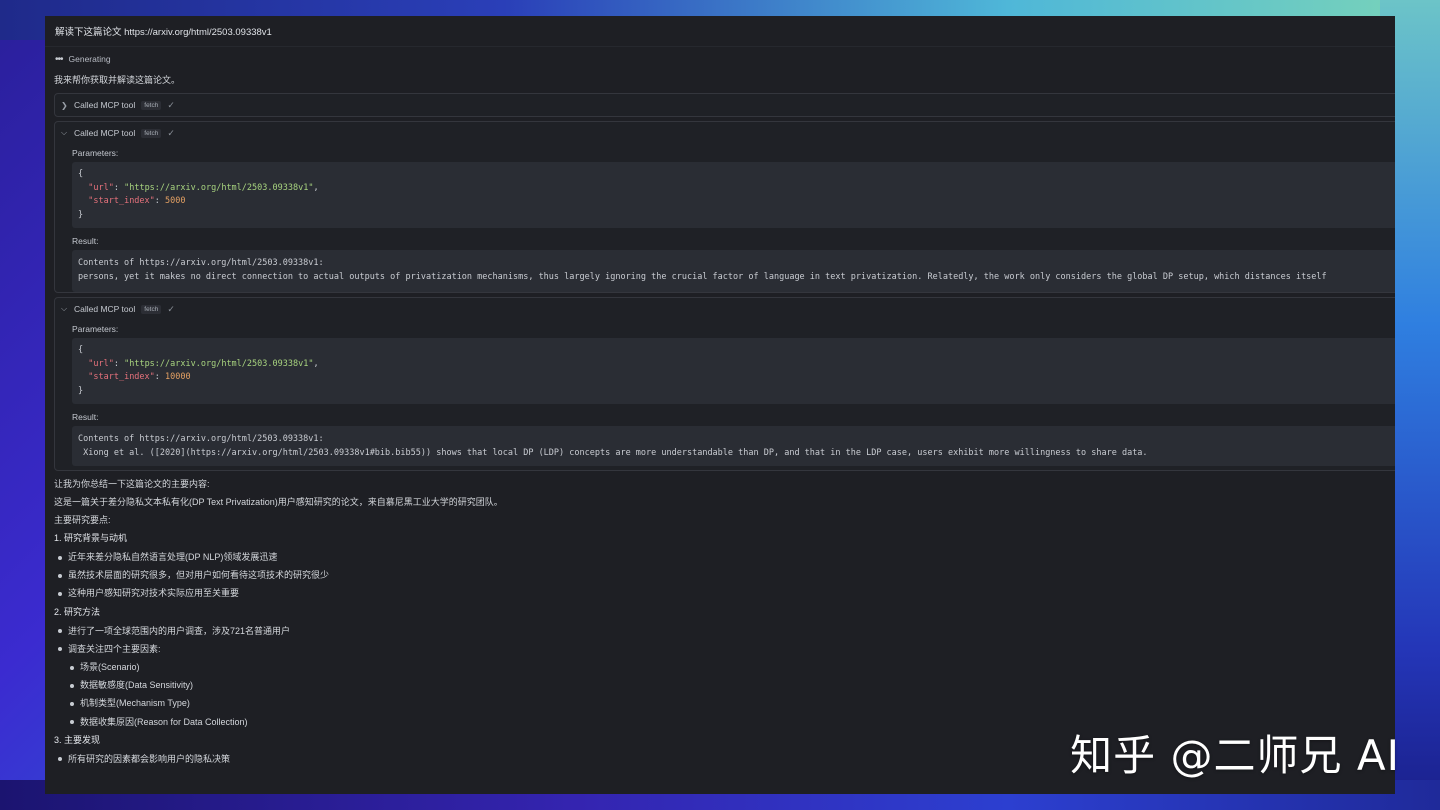 This screenshot has height=810, width=1440. I want to click on list-item: 进行了一项全球范围内的用户调查，涉及721名普通用户, so click(724, 631).